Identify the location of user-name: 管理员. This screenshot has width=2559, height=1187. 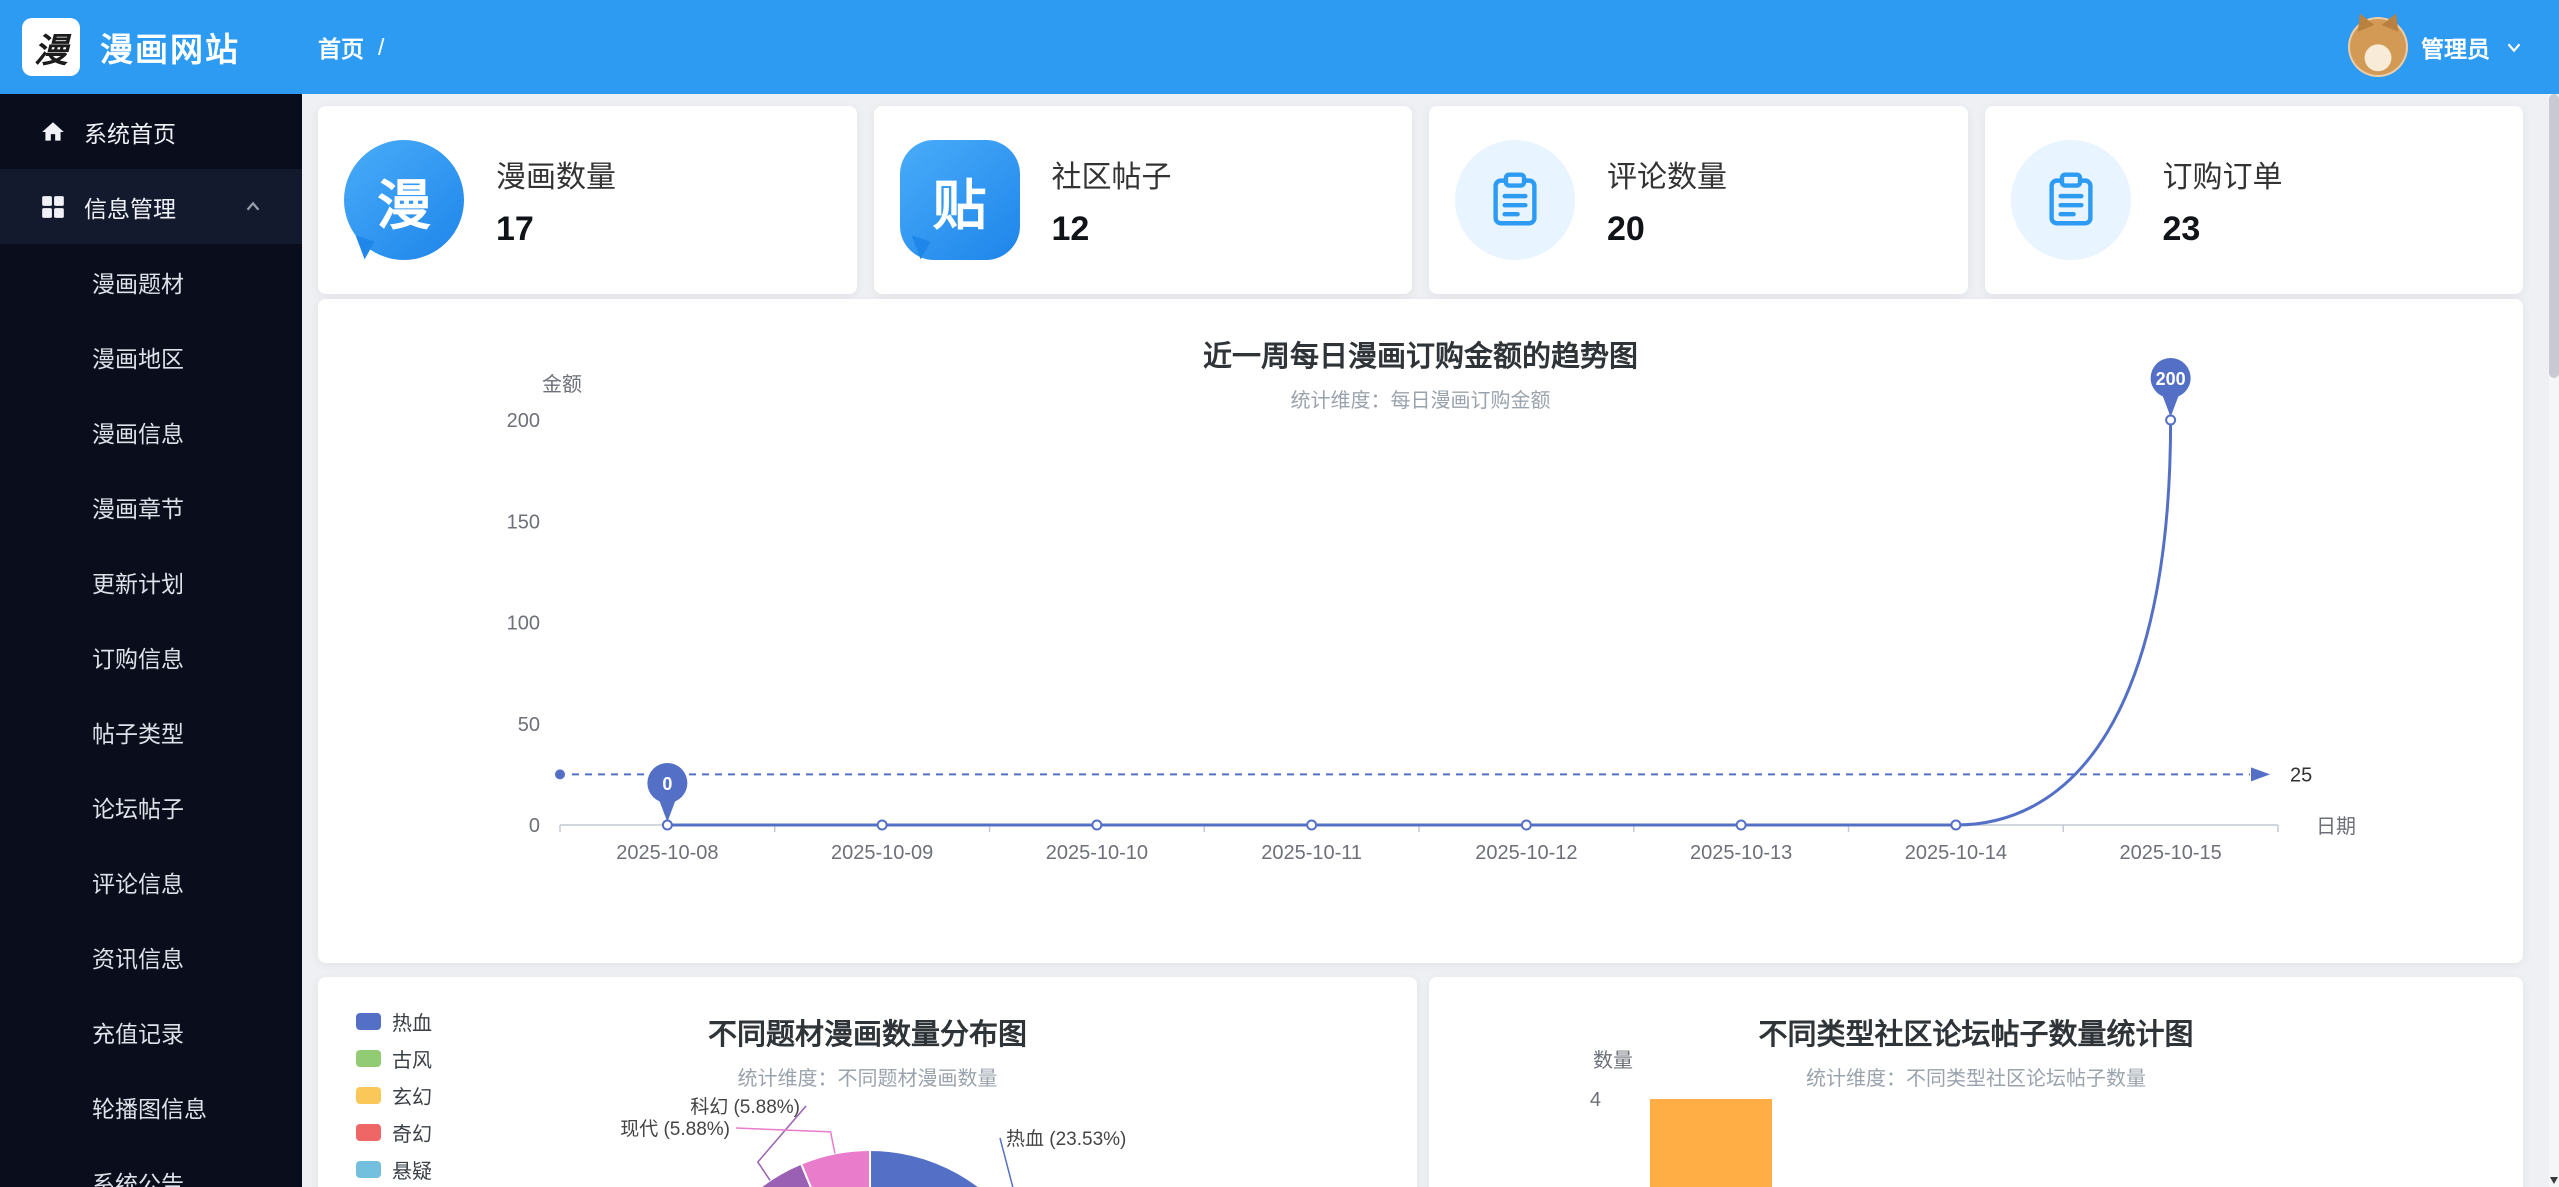
(2455, 49).